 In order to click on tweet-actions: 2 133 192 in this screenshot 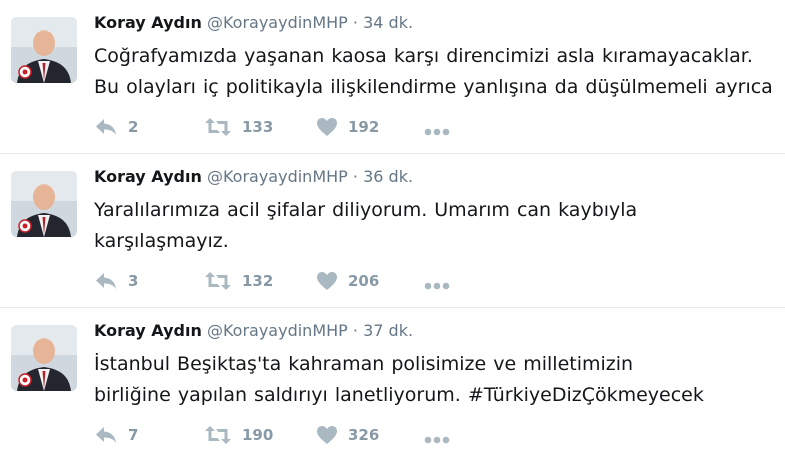, I will do `click(284, 127)`.